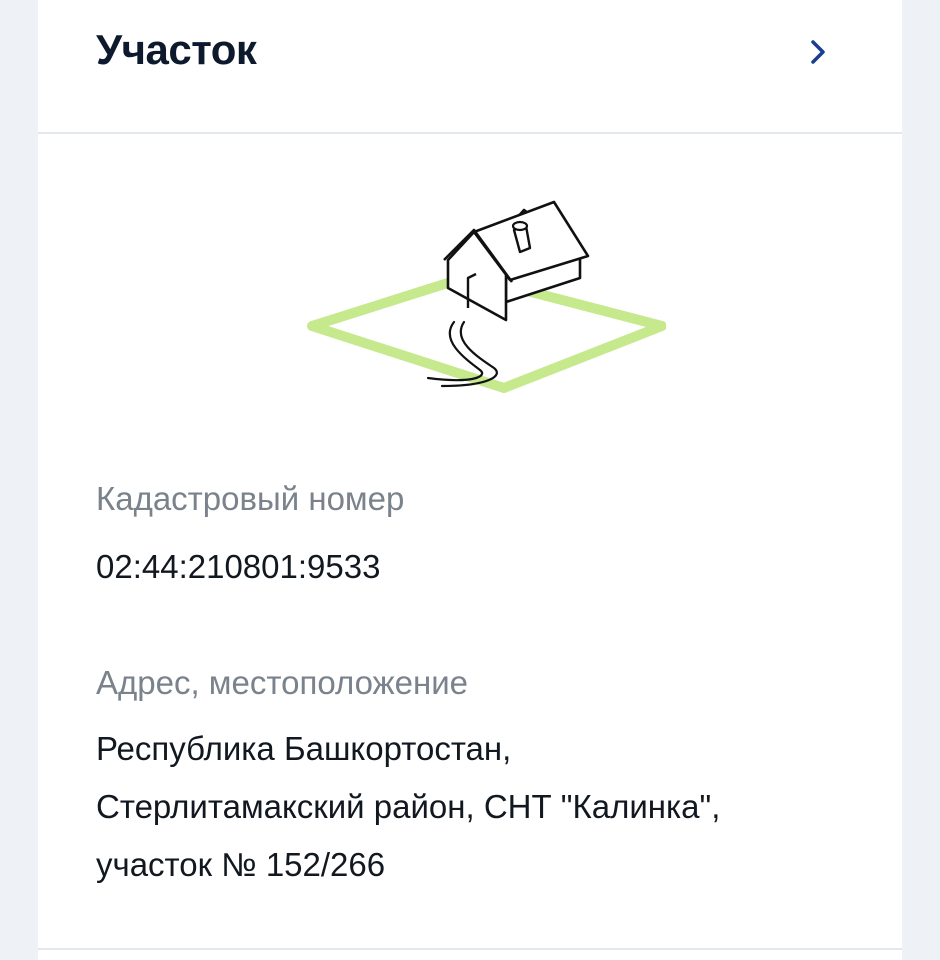 This screenshot has width=940, height=960. Describe the element at coordinates (486, 296) in the screenshot. I see `house-on-plot-icon` at that location.